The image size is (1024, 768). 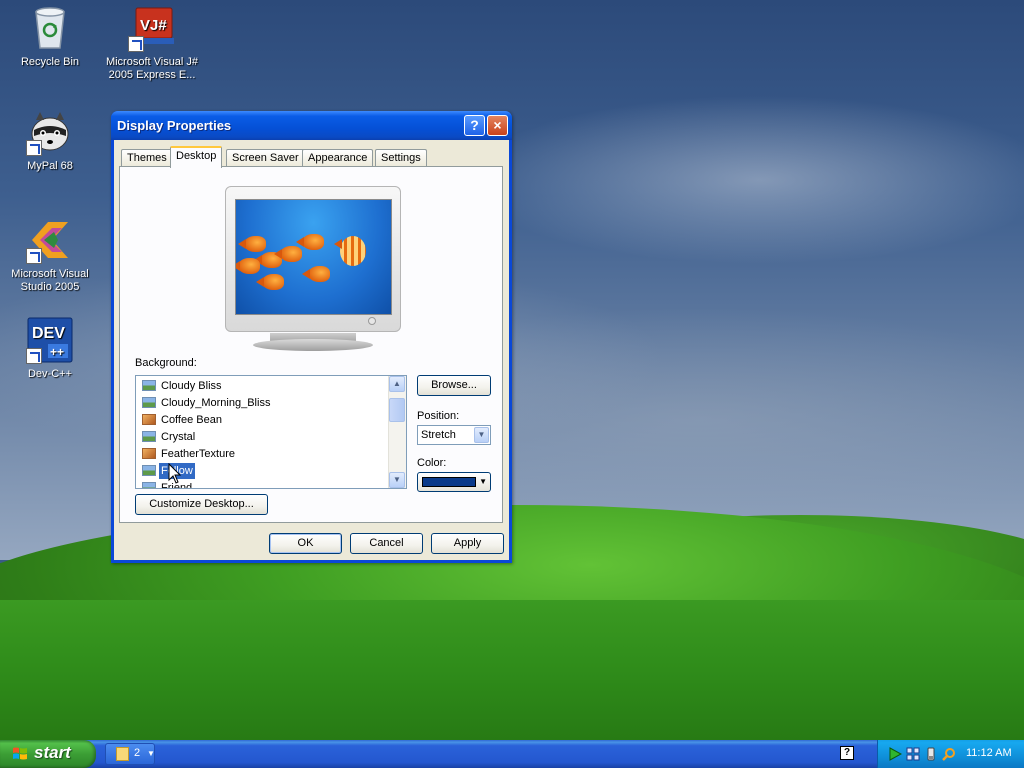 What do you see at coordinates (397, 432) in the screenshot?
I see `listbox-scrollbar: ▲ ▼` at bounding box center [397, 432].